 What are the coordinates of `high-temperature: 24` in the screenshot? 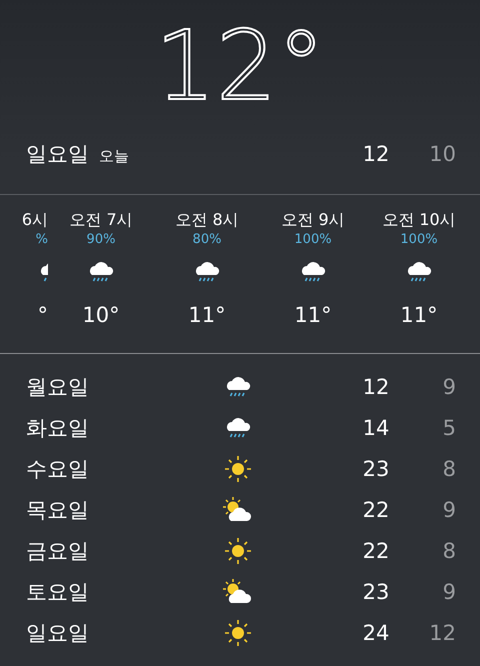 It's located at (376, 632).